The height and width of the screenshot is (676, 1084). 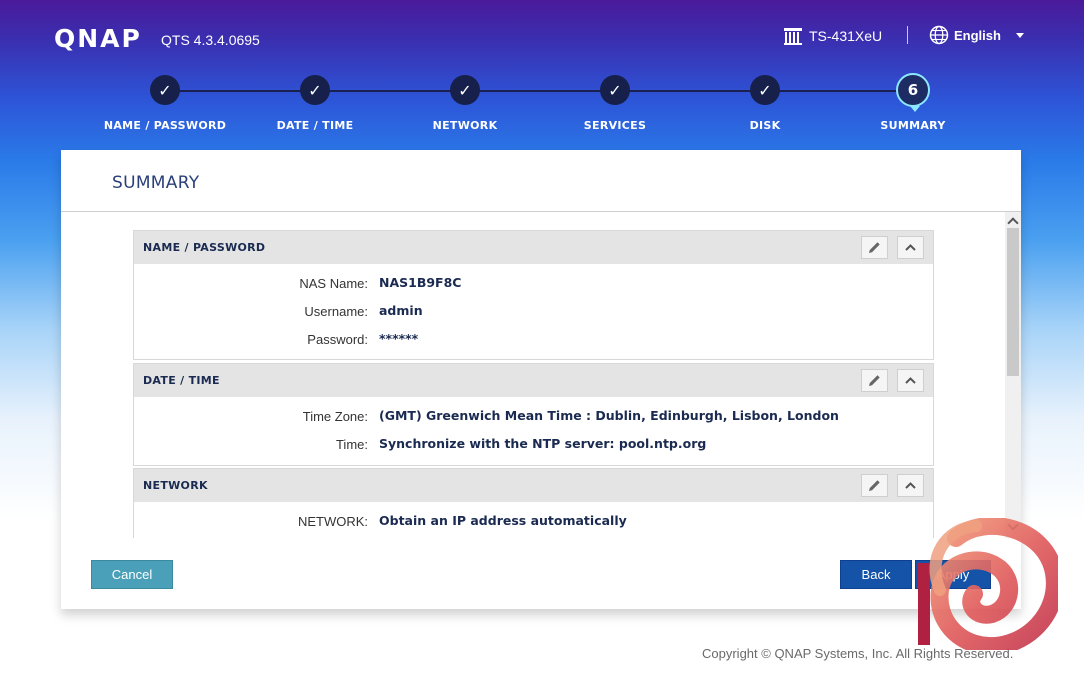 I want to click on firmware-version: QTS 4.3.4.0695, so click(x=210, y=40).